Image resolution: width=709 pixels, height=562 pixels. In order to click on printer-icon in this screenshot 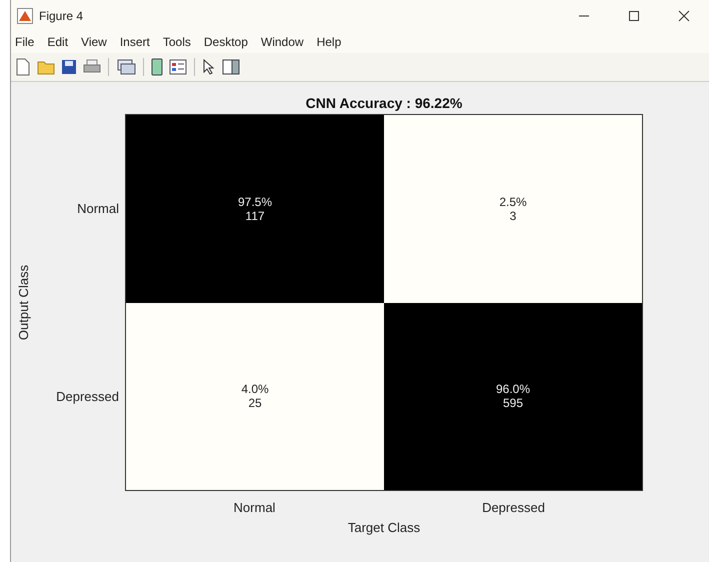, I will do `click(92, 67)`.